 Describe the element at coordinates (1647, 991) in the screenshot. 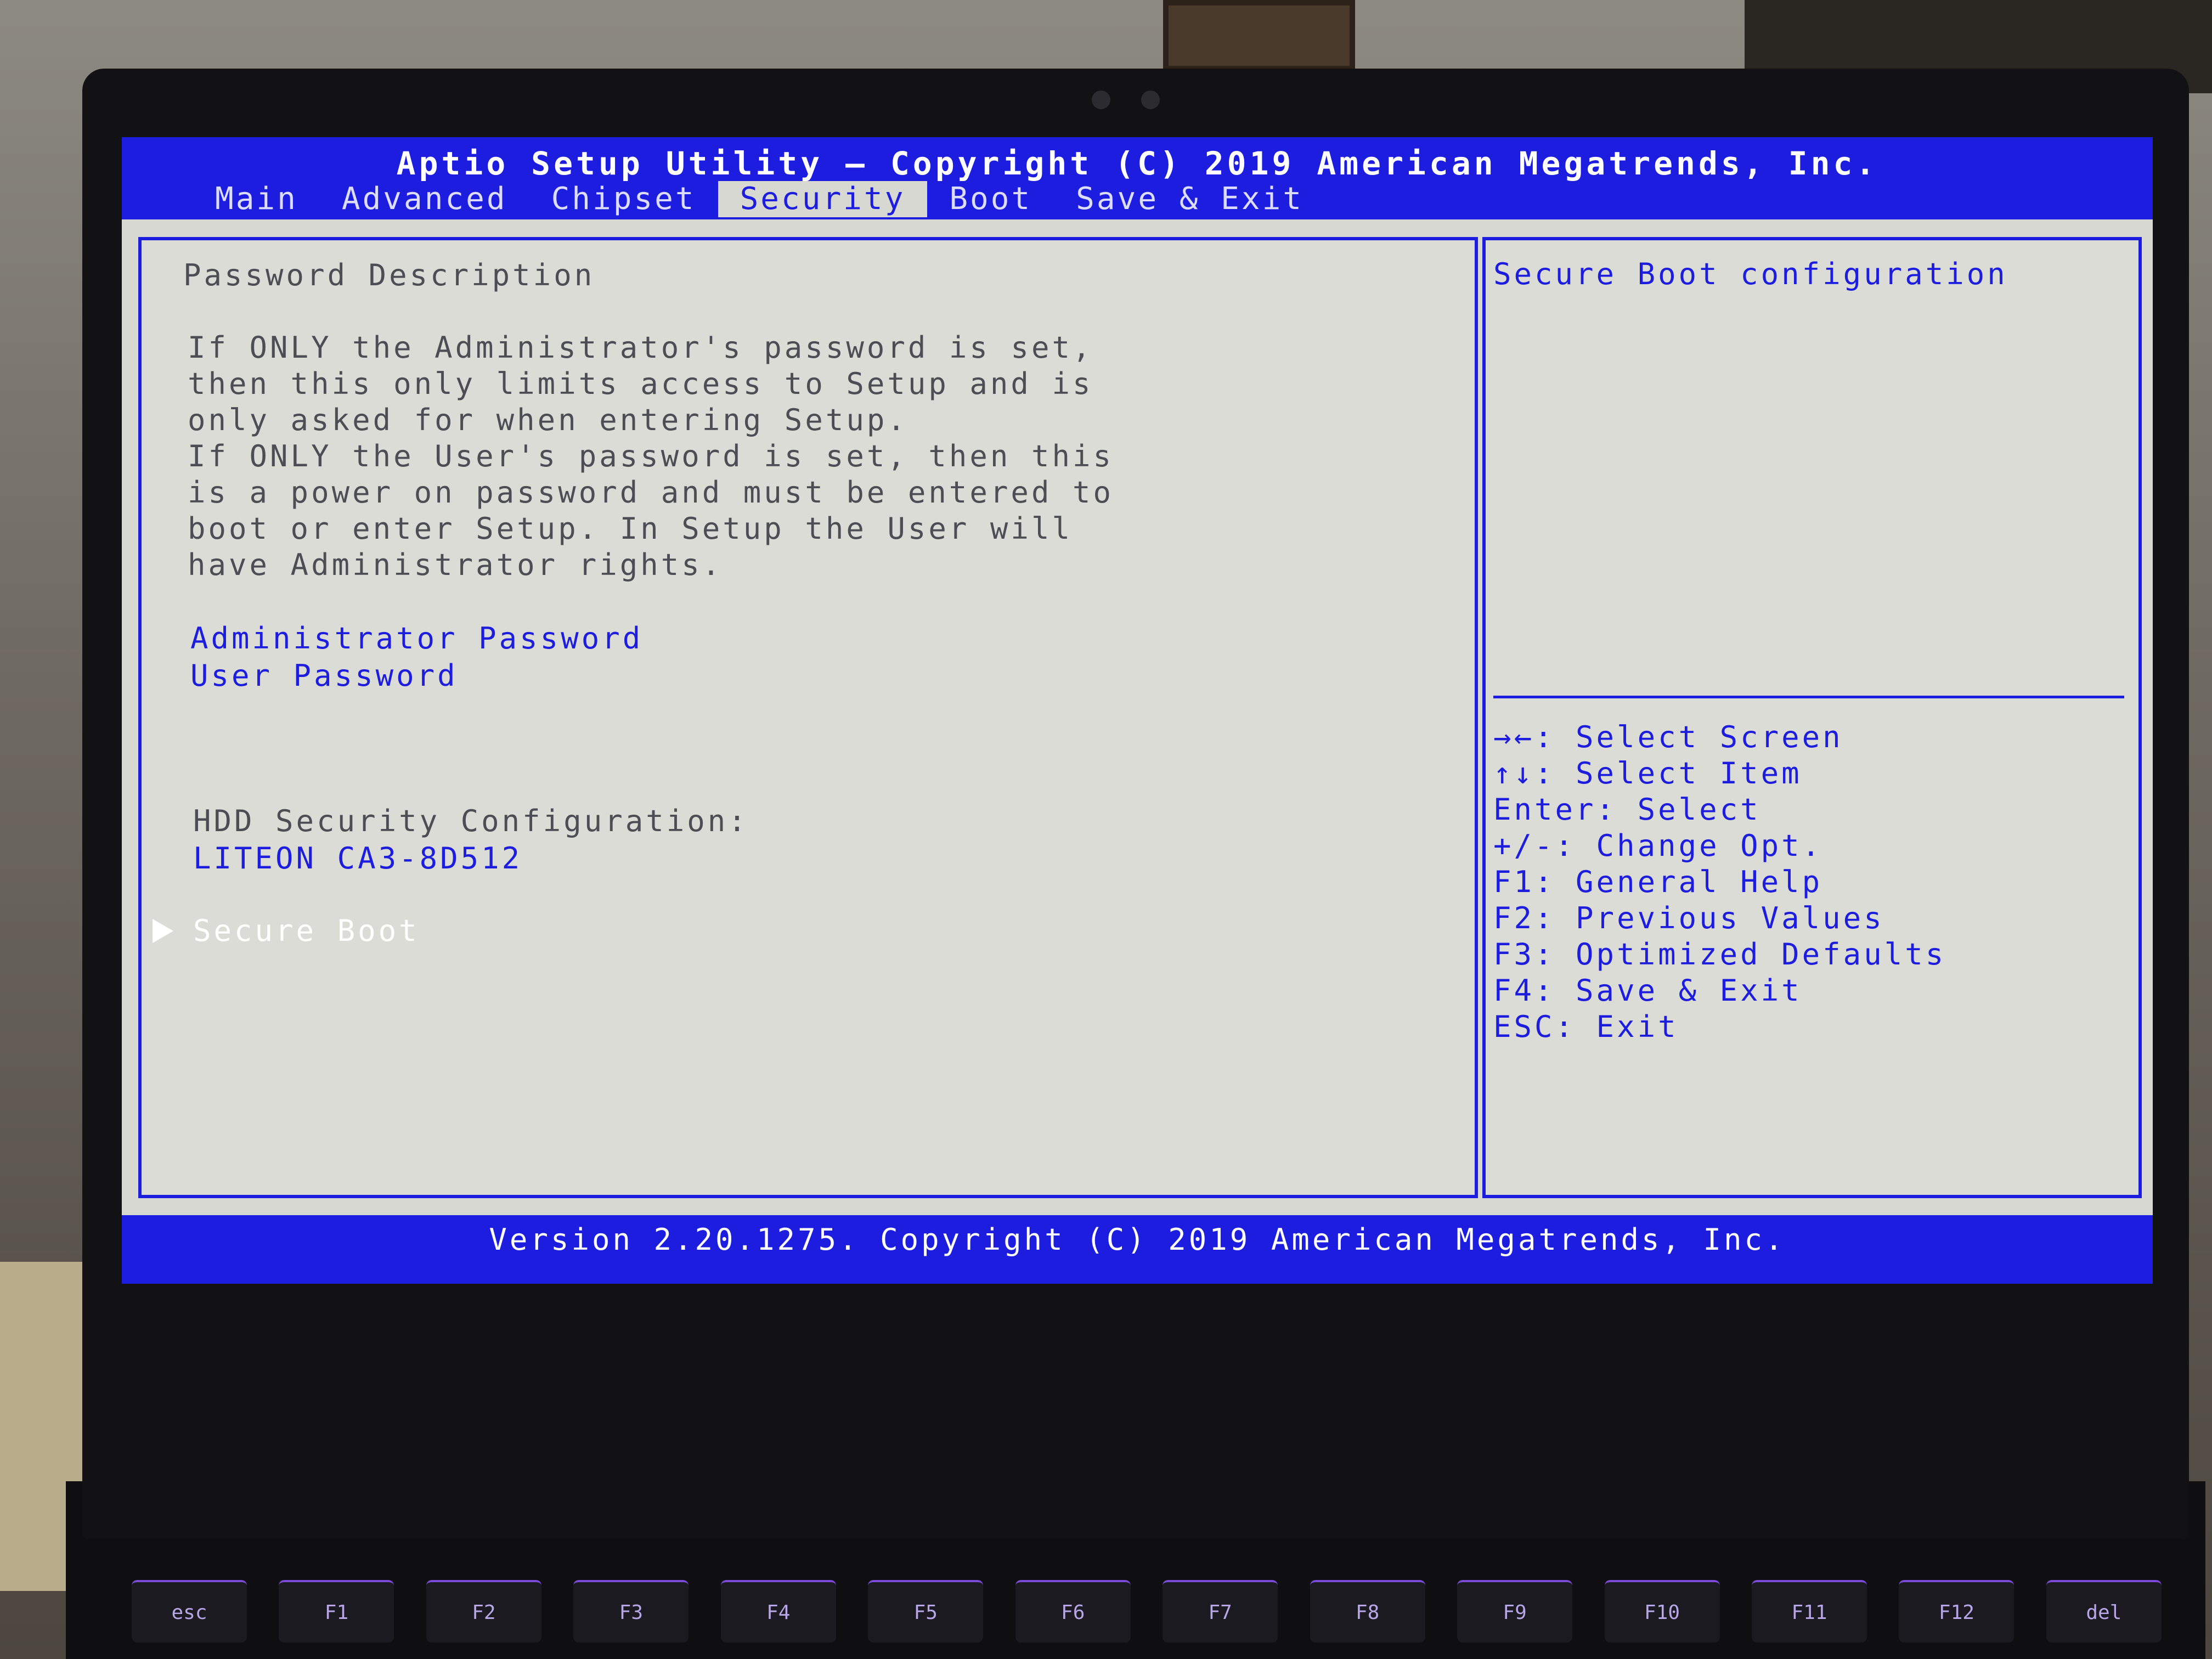

I see `key-help-line: F4: Save & Exit` at that location.